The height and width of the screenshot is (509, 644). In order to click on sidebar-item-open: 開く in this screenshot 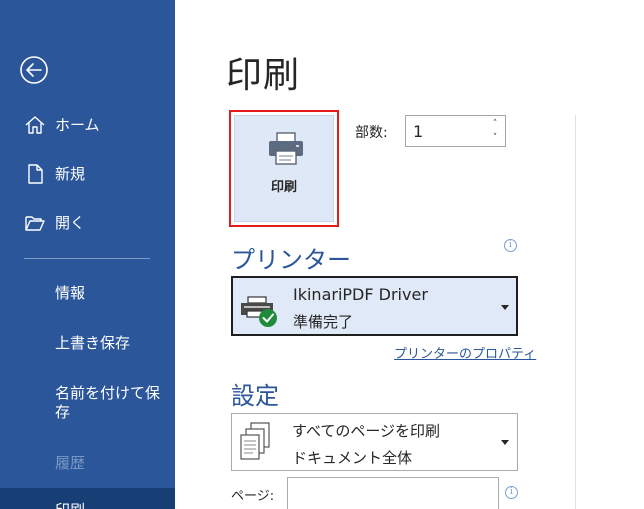, I will do `click(87, 222)`.